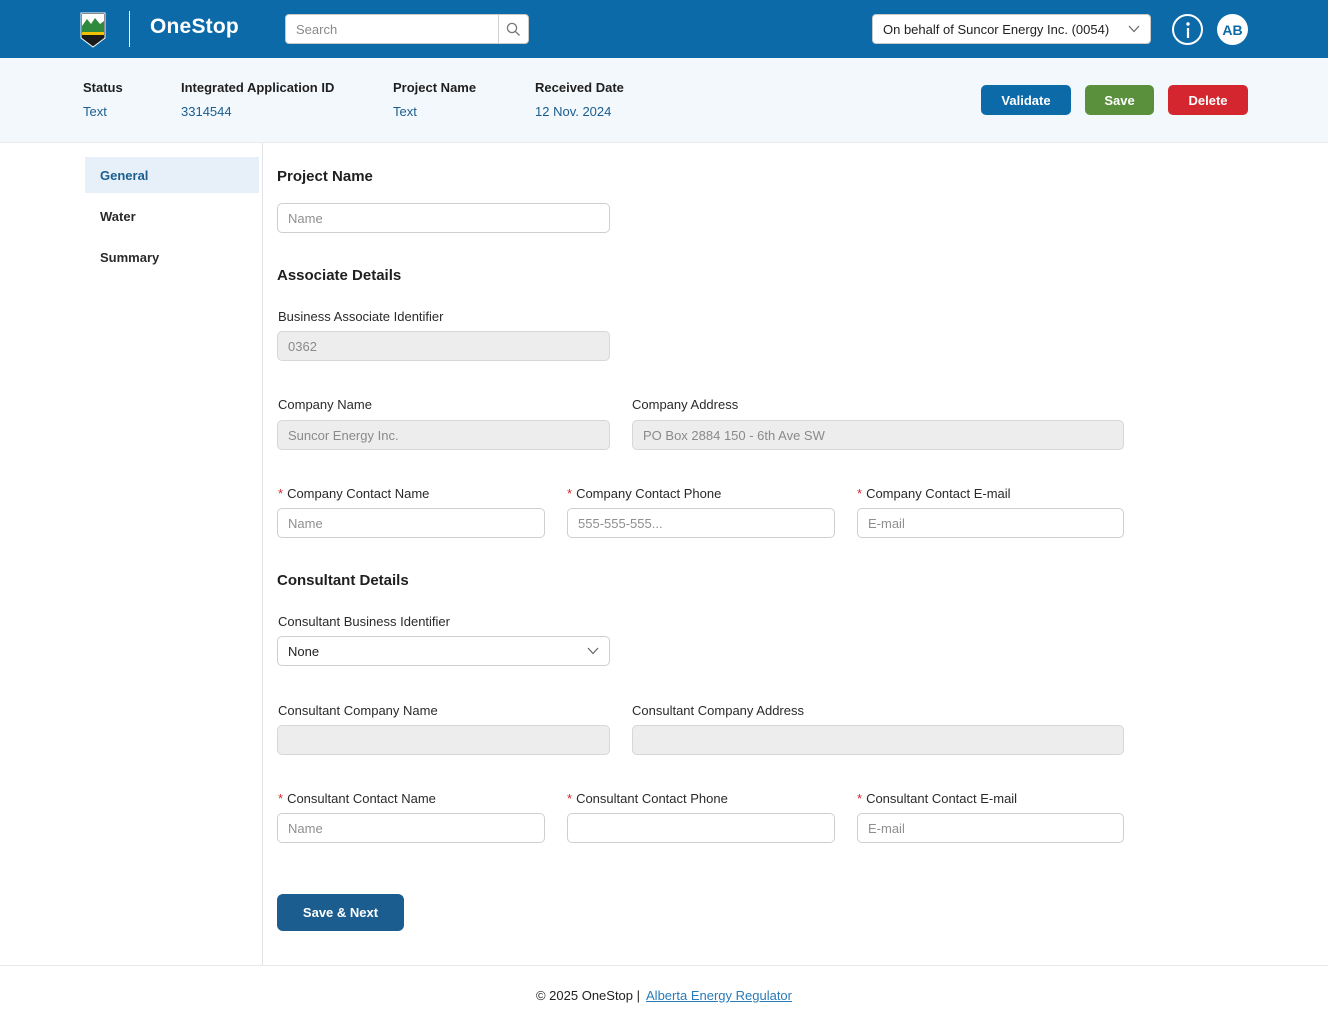 The image size is (1328, 1024). What do you see at coordinates (257, 99) in the screenshot?
I see `app-id-field: Integrated Application ID 3314544` at bounding box center [257, 99].